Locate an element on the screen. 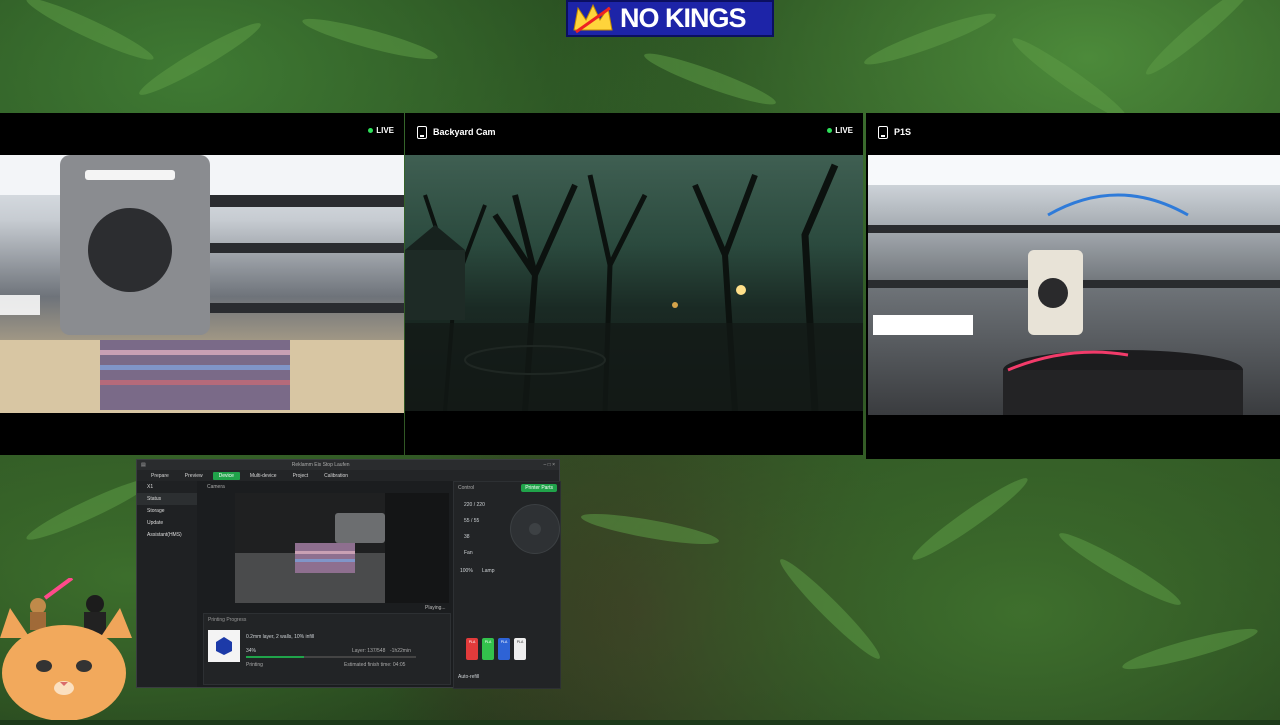 The image size is (1280, 725). job-name: 0.2mm layer, 2 walls, 10% infill is located at coordinates (280, 637).